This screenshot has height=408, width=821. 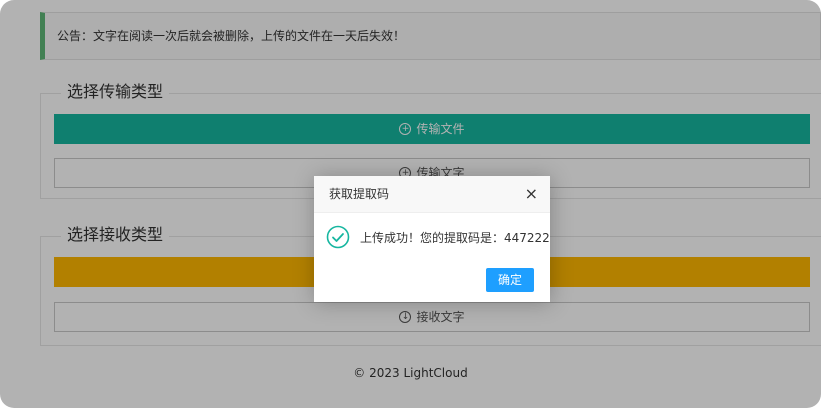 What do you see at coordinates (359, 194) in the screenshot?
I see `dialog-title: 获取提取码` at bounding box center [359, 194].